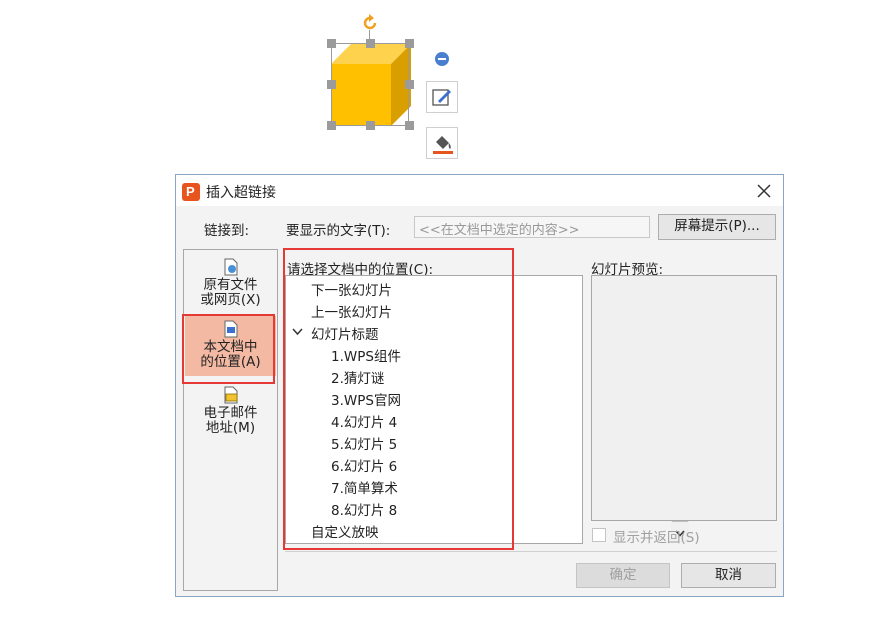 The width and height of the screenshot is (871, 627). I want to click on file-web-icon, so click(230, 267).